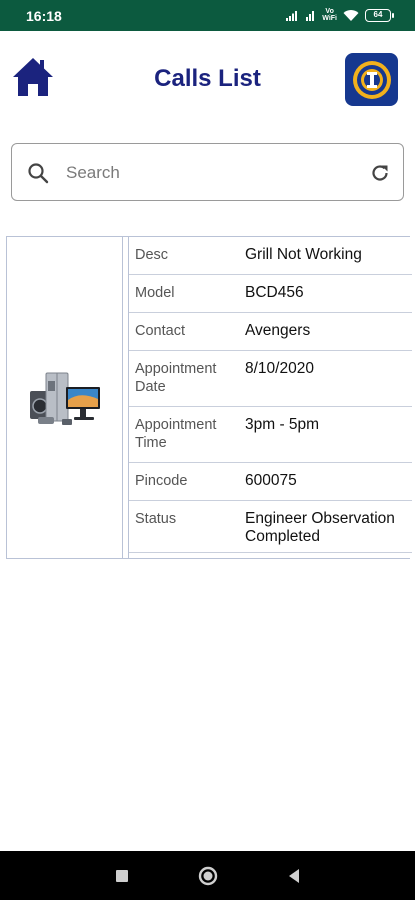 Image resolution: width=415 pixels, height=900 pixels. Describe the element at coordinates (207, 78) in the screenshot. I see `app-header: Calls List` at that location.